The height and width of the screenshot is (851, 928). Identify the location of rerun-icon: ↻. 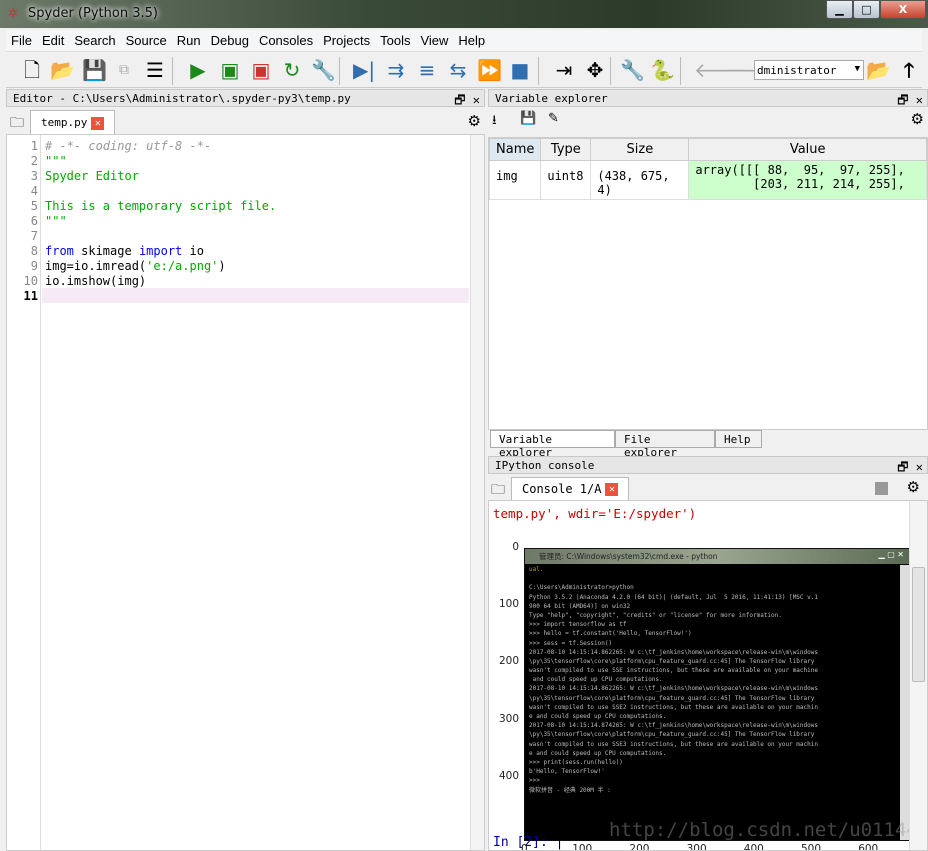
(292, 70).